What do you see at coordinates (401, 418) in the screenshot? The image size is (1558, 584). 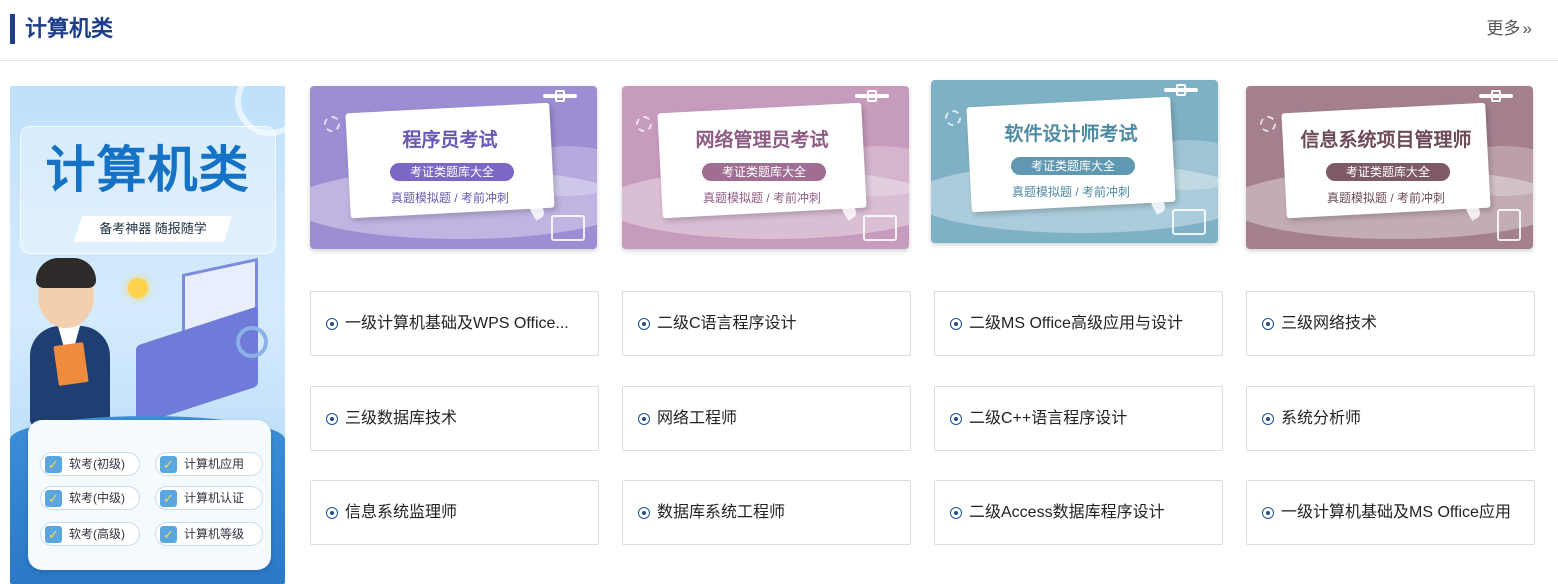 I see `exam-link-label: 三级数据库技术` at bounding box center [401, 418].